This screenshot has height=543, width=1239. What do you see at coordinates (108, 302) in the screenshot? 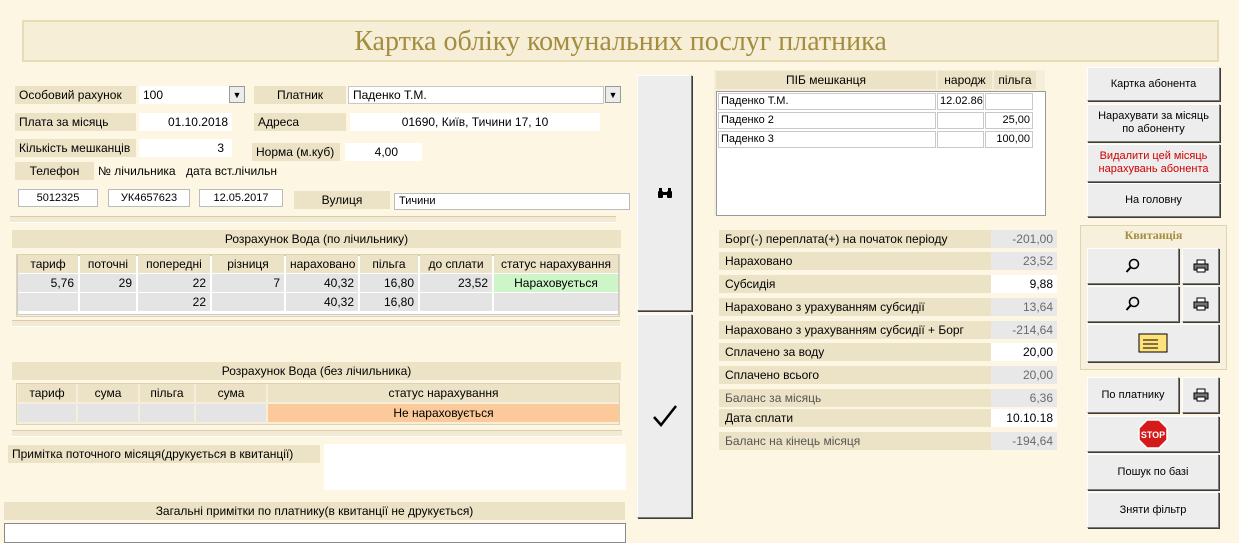
I see `wm-r2-current` at bounding box center [108, 302].